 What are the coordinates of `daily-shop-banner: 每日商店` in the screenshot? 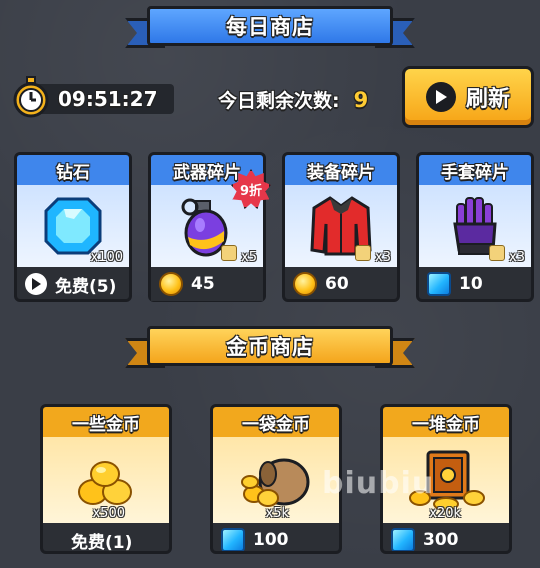 It's located at (270, 29).